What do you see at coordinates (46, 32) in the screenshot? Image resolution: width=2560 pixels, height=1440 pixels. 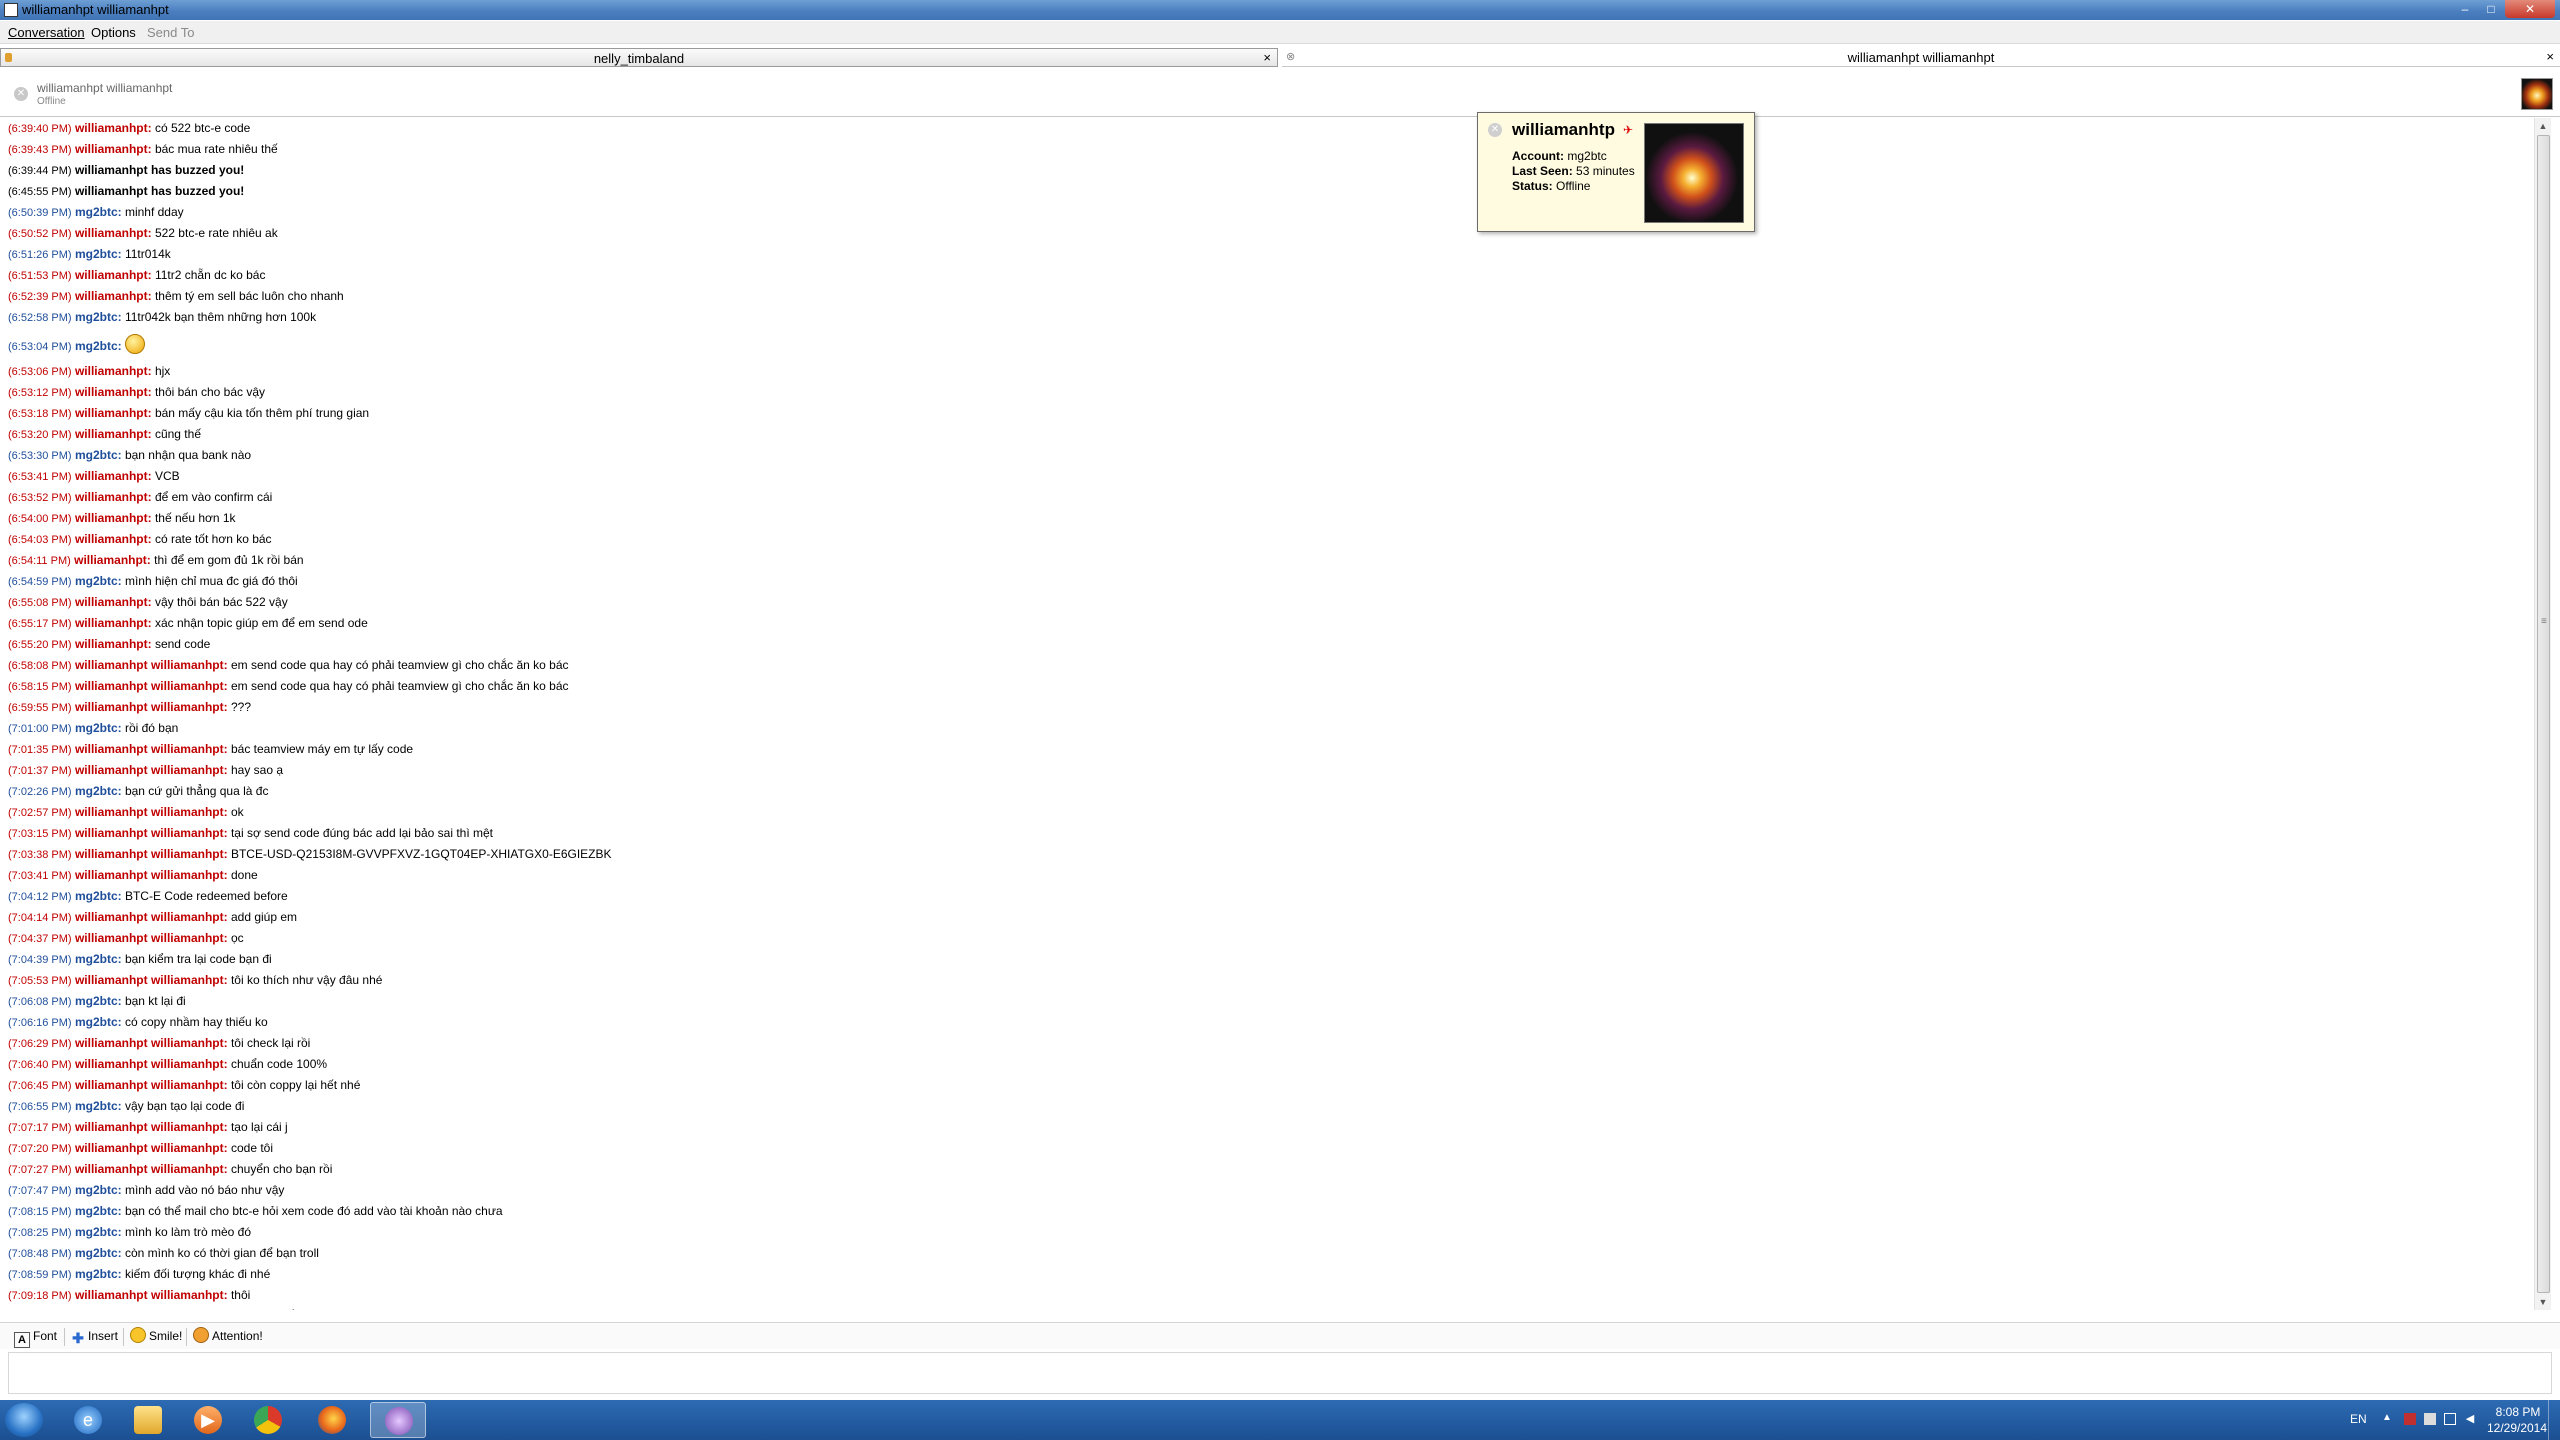 I see `menu-conversation: Conversation` at bounding box center [46, 32].